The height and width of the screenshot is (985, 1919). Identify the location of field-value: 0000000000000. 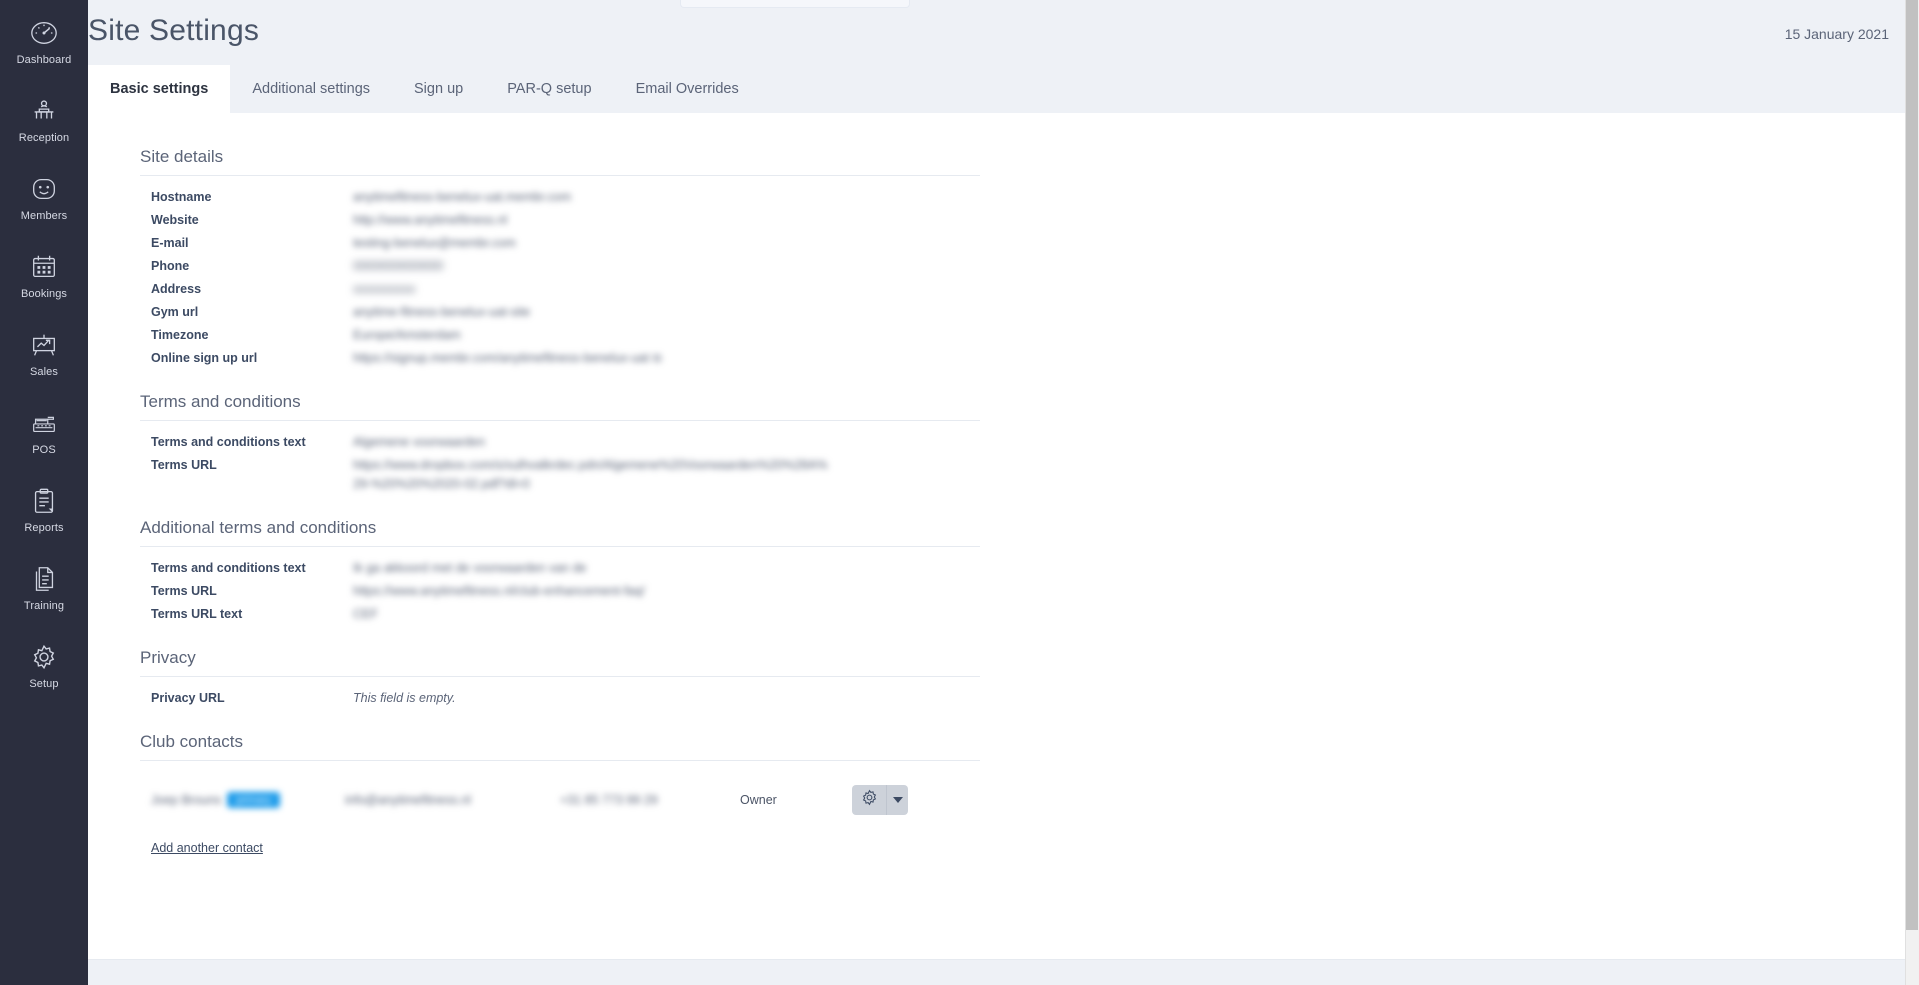
(398, 266).